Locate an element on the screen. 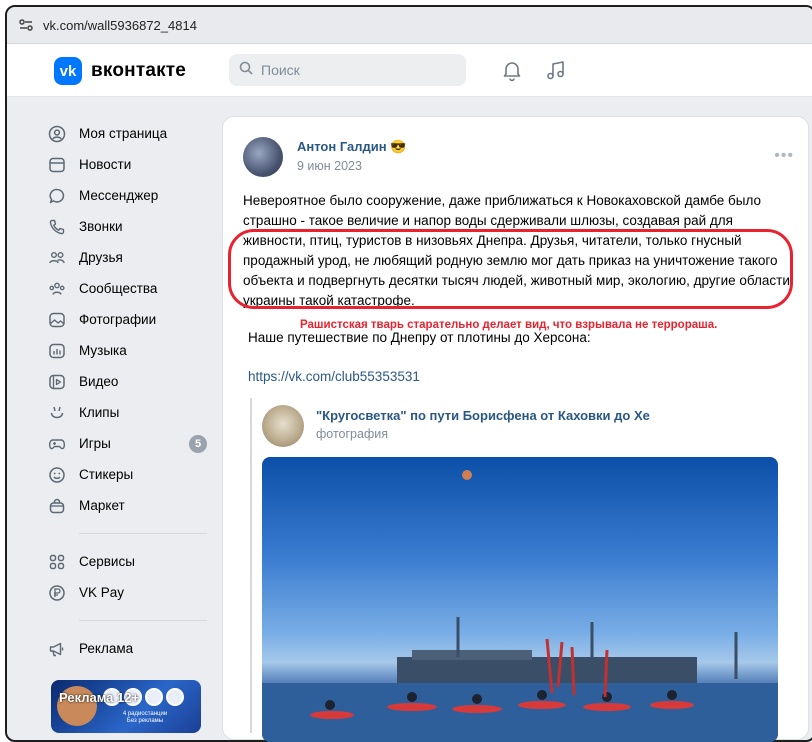  more-options-icon: ••• is located at coordinates (784, 156).